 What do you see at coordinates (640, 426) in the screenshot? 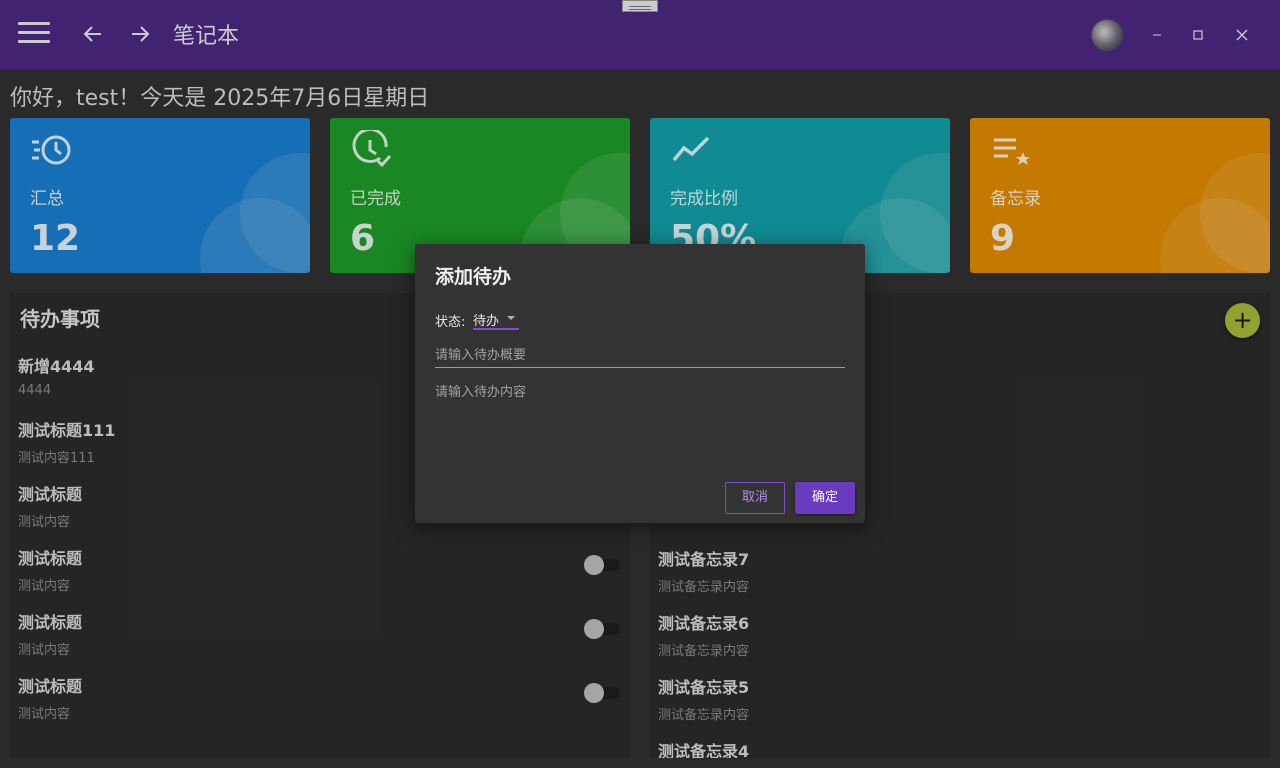
I see `todo-content-input: 请输入待办内容` at bounding box center [640, 426].